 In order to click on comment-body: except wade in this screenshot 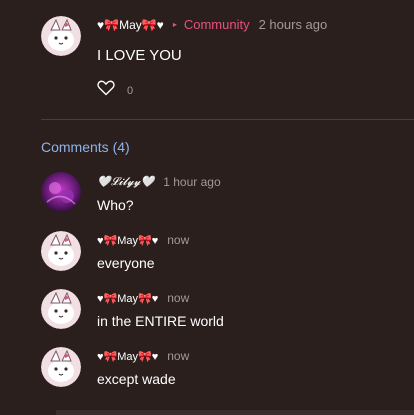, I will do `click(136, 379)`.